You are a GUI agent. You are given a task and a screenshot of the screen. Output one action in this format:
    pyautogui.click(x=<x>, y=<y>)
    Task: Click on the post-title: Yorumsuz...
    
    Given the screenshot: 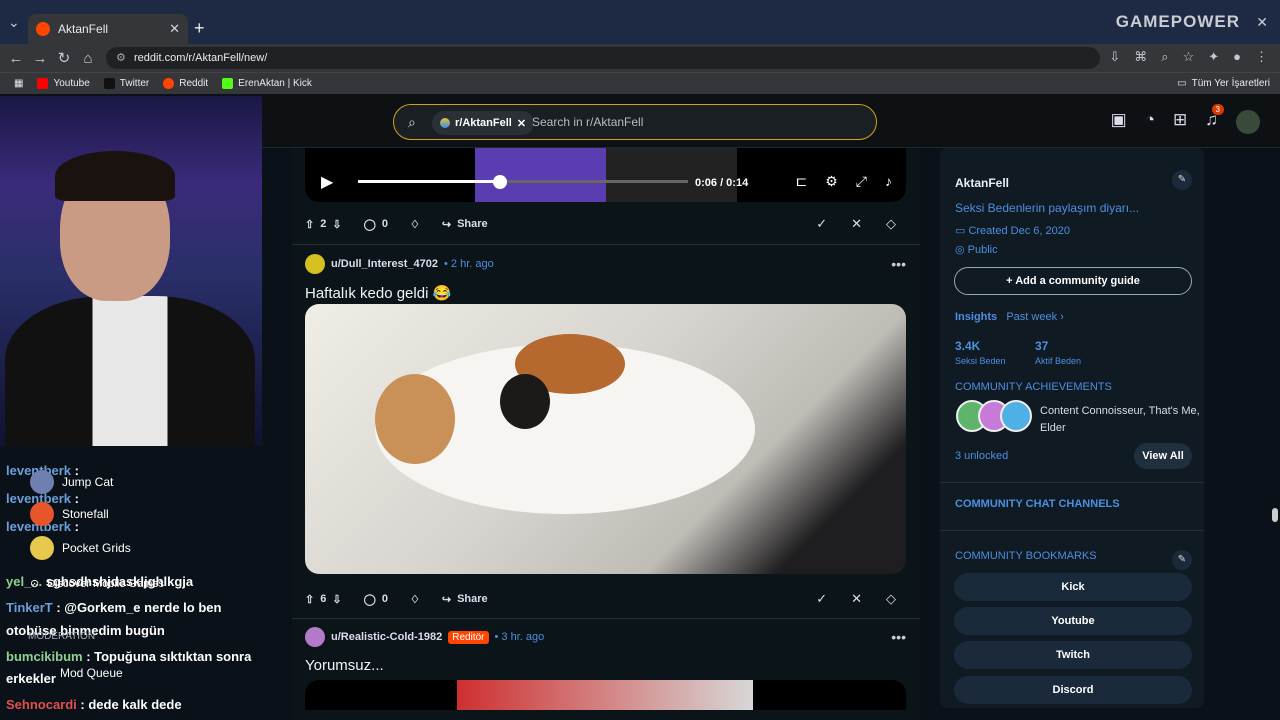 What is the action you would take?
    pyautogui.click(x=605, y=665)
    